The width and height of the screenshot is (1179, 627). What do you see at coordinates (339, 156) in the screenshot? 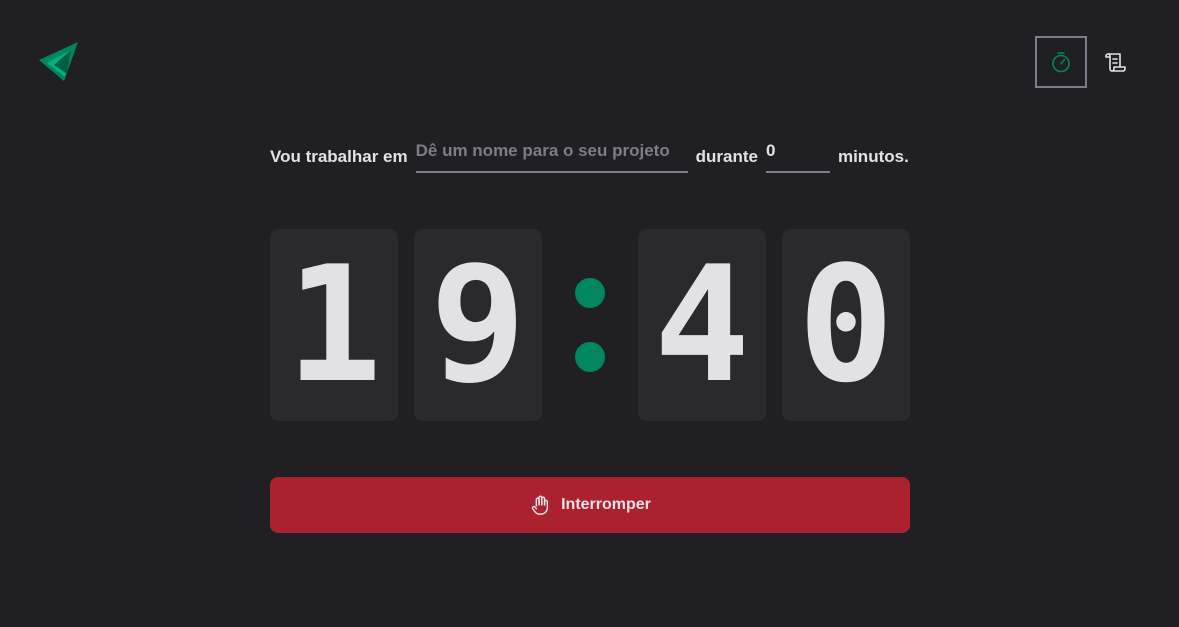
I see `work-label: Vou trabalhar em` at bounding box center [339, 156].